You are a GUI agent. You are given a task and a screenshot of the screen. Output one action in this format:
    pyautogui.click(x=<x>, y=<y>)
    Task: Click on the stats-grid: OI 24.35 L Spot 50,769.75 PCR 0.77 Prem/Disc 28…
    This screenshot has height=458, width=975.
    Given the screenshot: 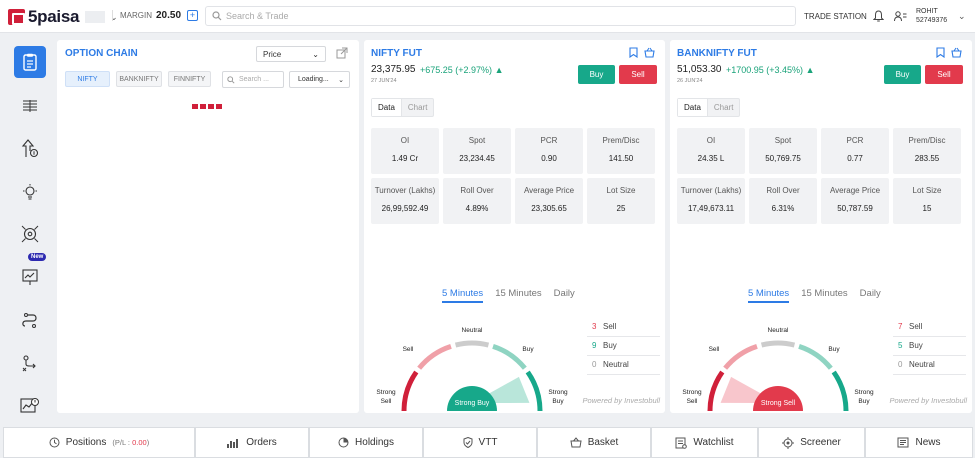 What is the action you would take?
    pyautogui.click(x=819, y=176)
    